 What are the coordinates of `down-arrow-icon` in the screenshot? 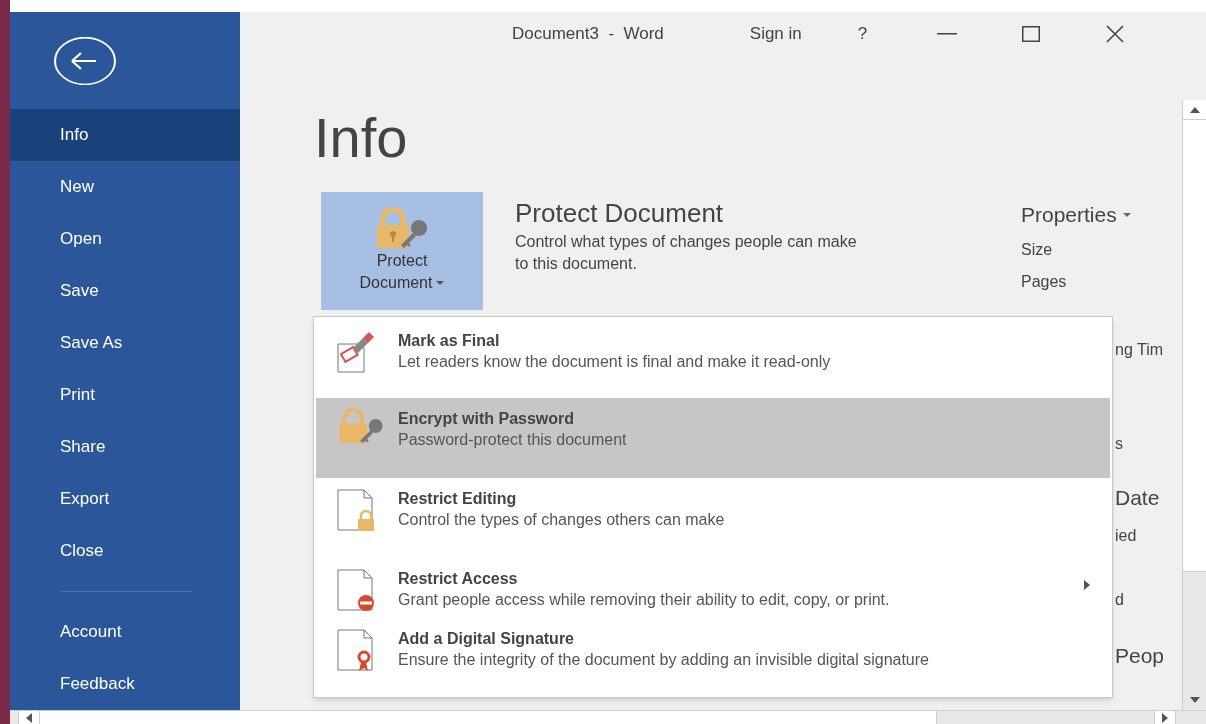 It's located at (1194, 700).